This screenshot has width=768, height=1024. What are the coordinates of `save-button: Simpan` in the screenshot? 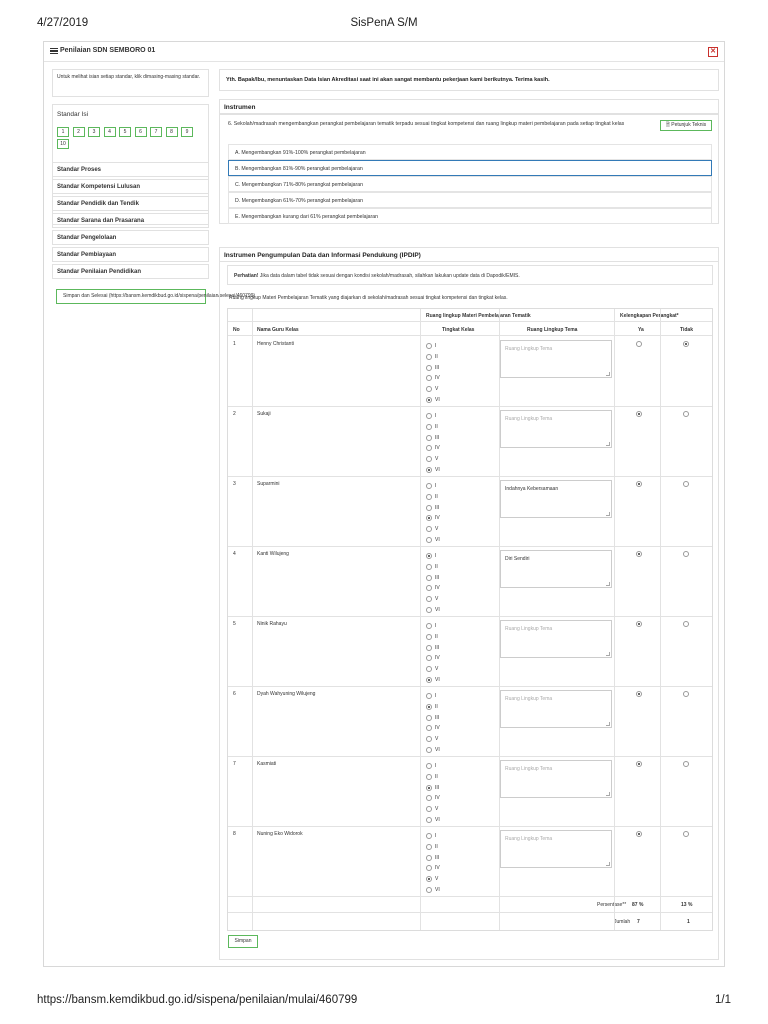 It's located at (243, 941).